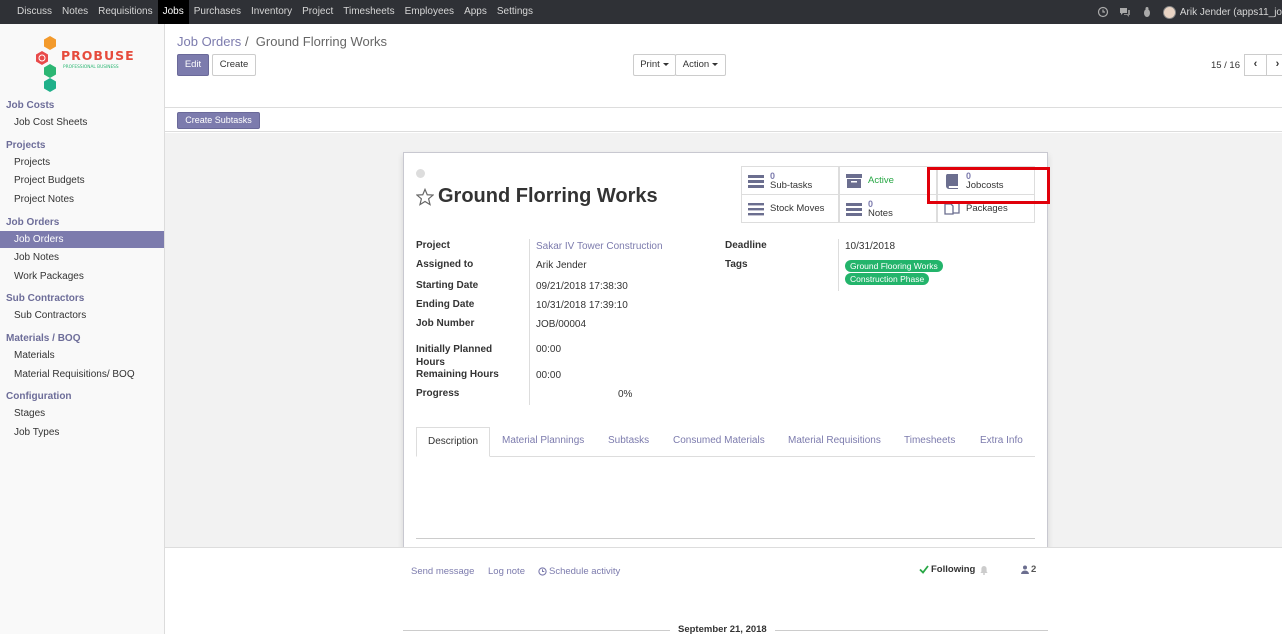 Image resolution: width=1282 pixels, height=635 pixels. What do you see at coordinates (947, 569) in the screenshot?
I see `following-button: Following` at bounding box center [947, 569].